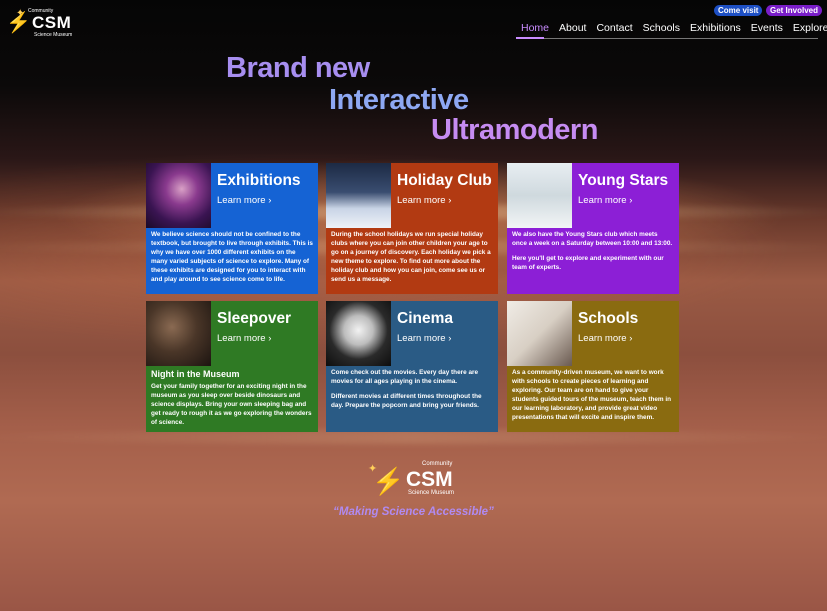  I want to click on card-image-young-stars, so click(539, 195).